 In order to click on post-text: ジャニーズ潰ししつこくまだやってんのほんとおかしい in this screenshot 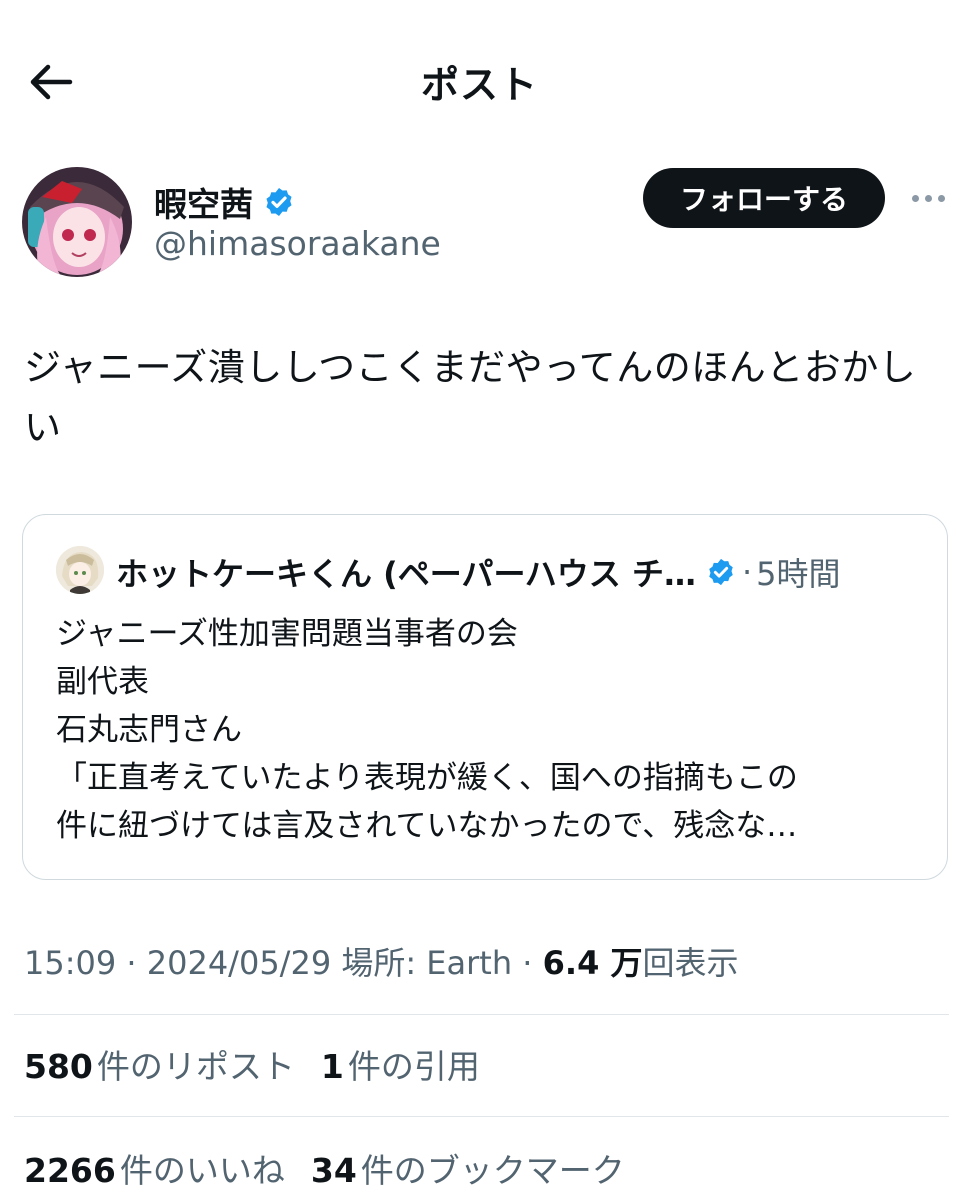, I will do `click(470, 397)`.